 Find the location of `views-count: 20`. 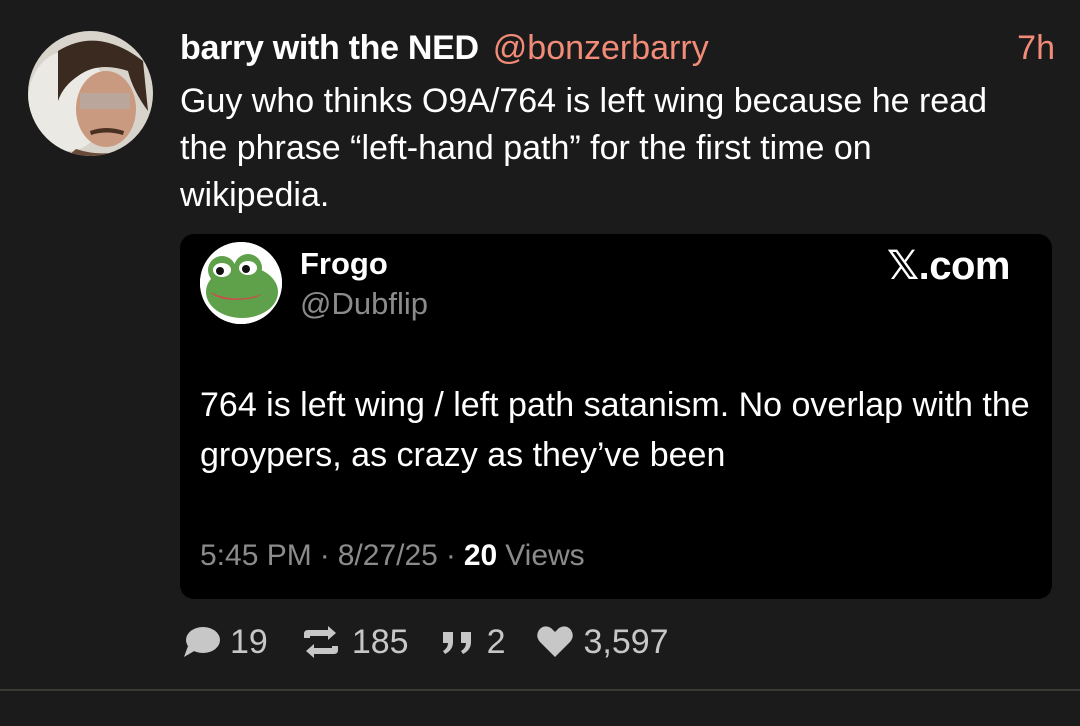

views-count: 20 is located at coordinates (480, 555).